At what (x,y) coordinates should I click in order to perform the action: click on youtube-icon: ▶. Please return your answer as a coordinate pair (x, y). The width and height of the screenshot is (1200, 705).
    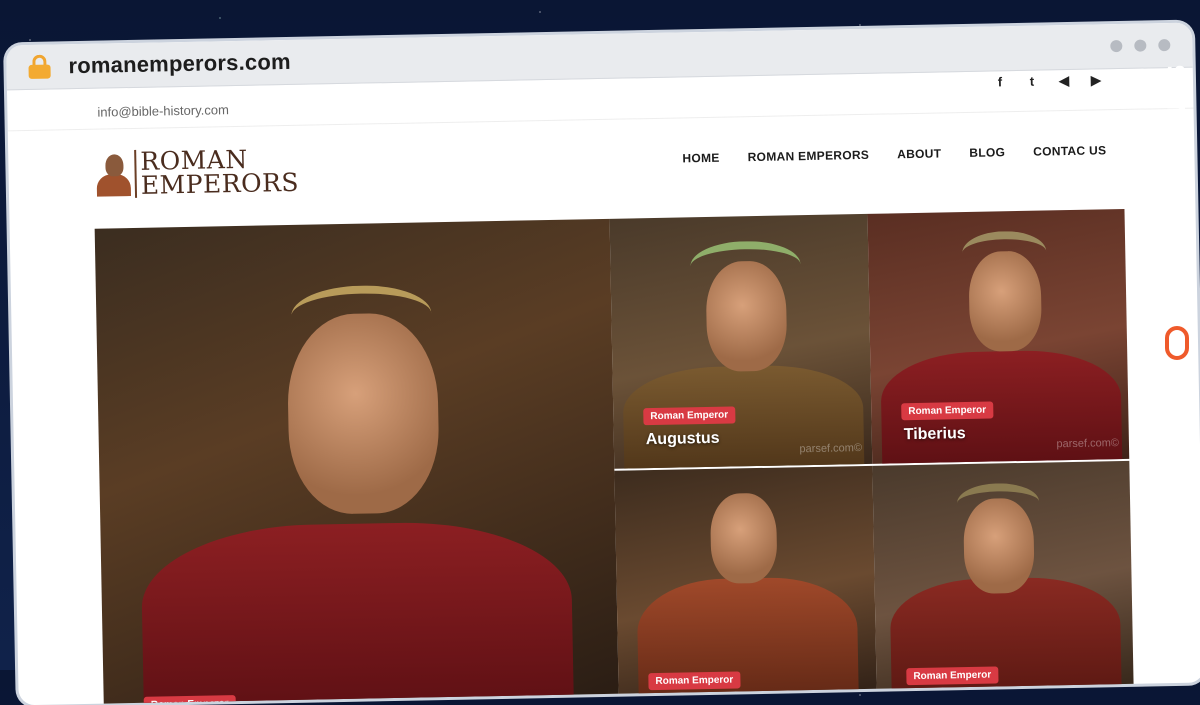
    Looking at the image, I should click on (1096, 80).